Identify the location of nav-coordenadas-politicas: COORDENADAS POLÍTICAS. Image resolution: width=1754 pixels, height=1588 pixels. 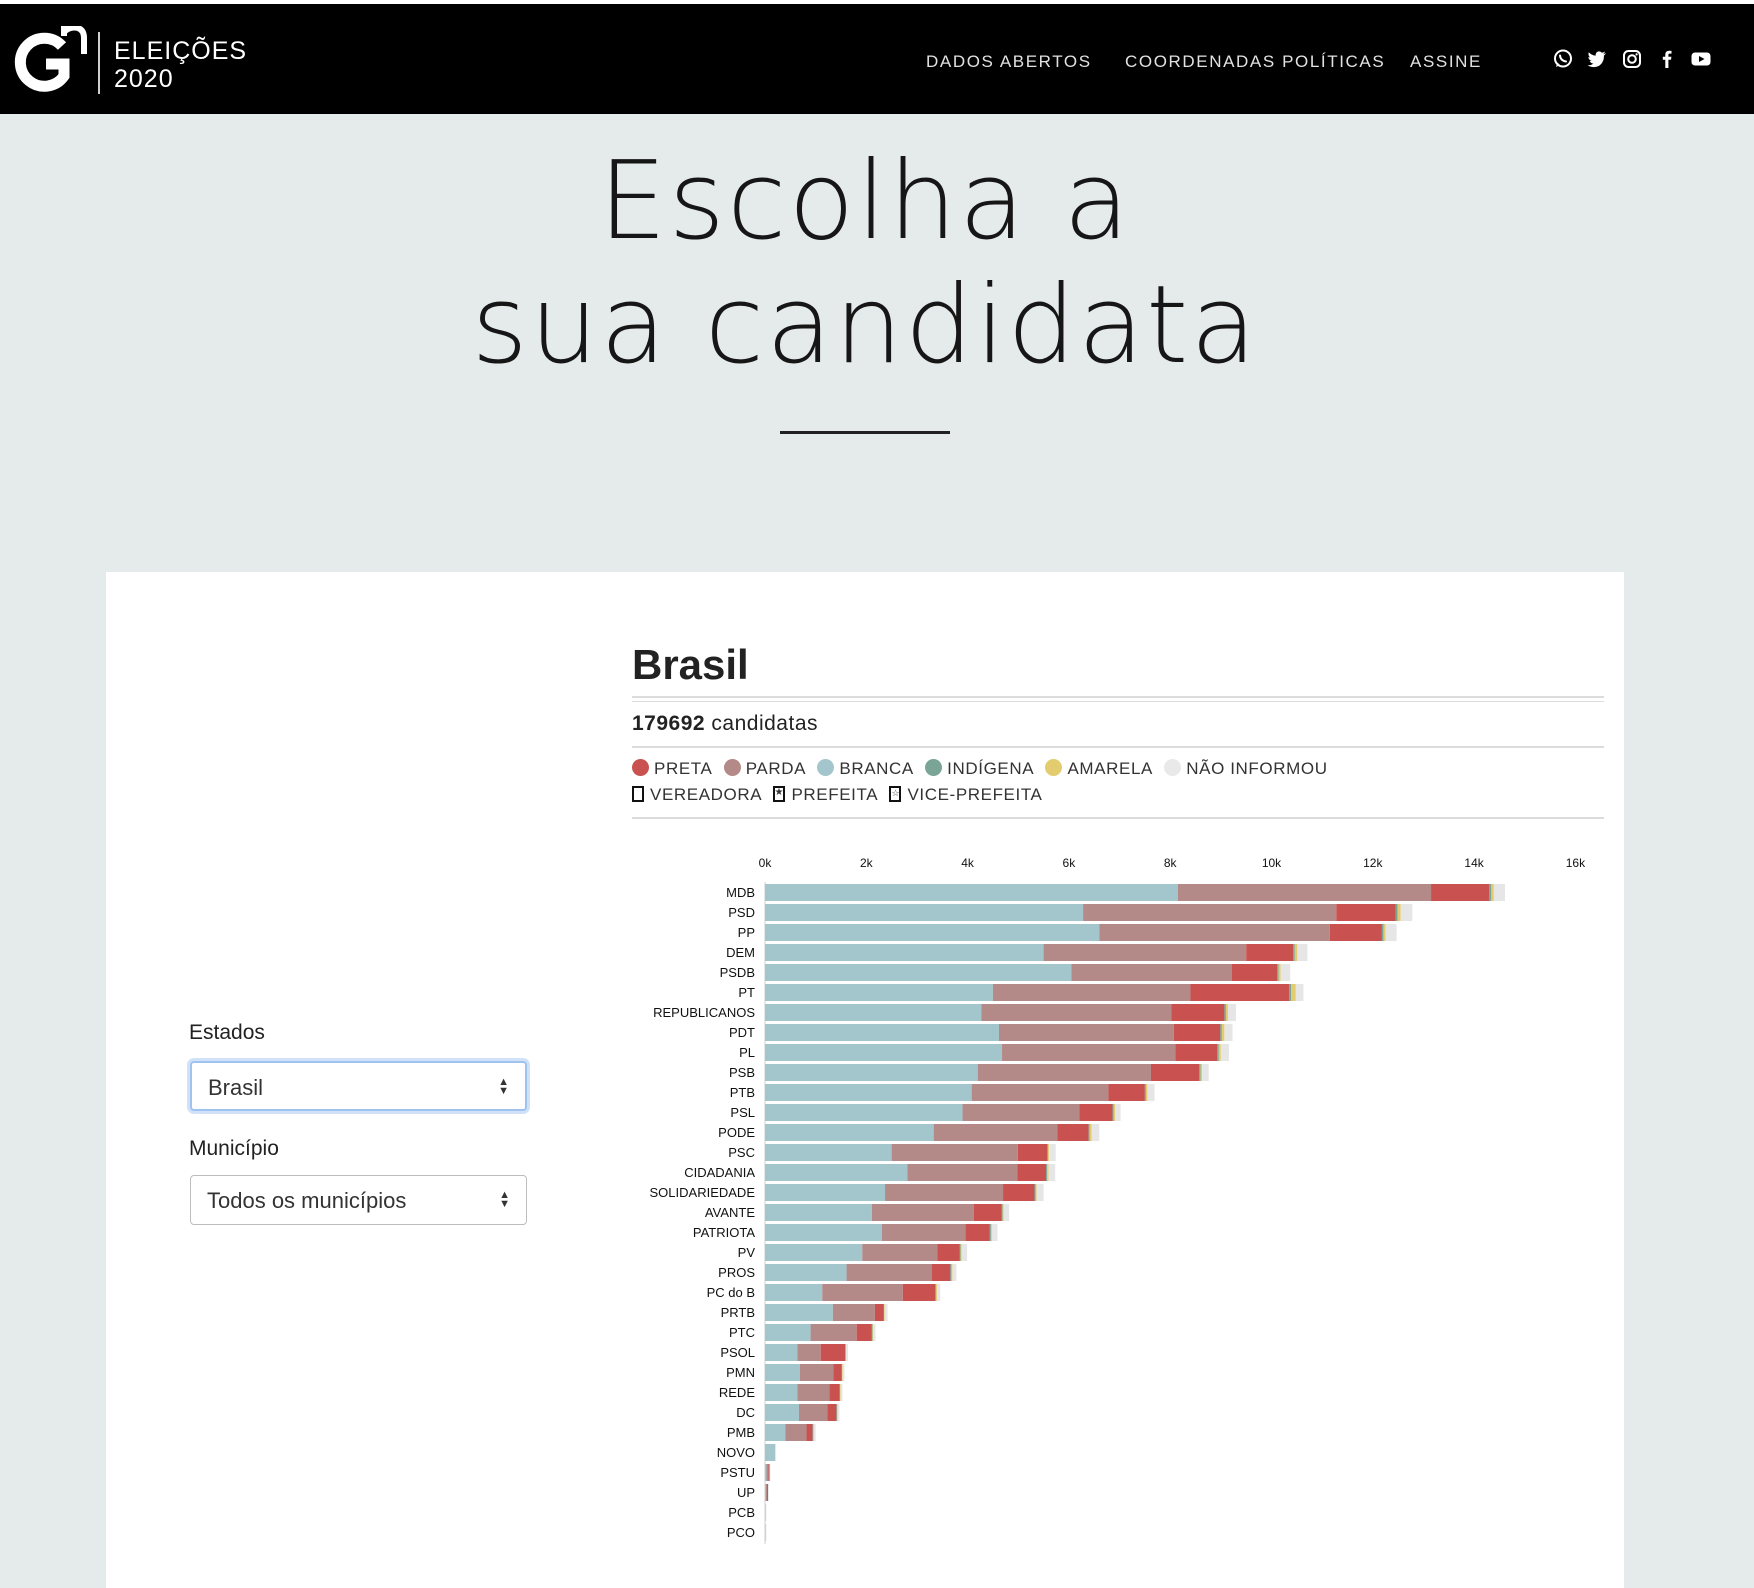
(1255, 62).